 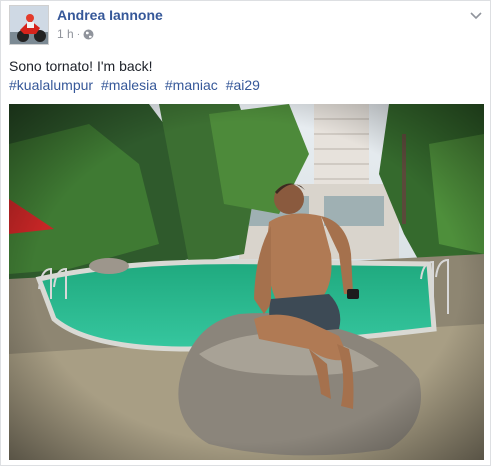 What do you see at coordinates (81, 66) in the screenshot?
I see `post-message: Sono tornato! I'm back!` at bounding box center [81, 66].